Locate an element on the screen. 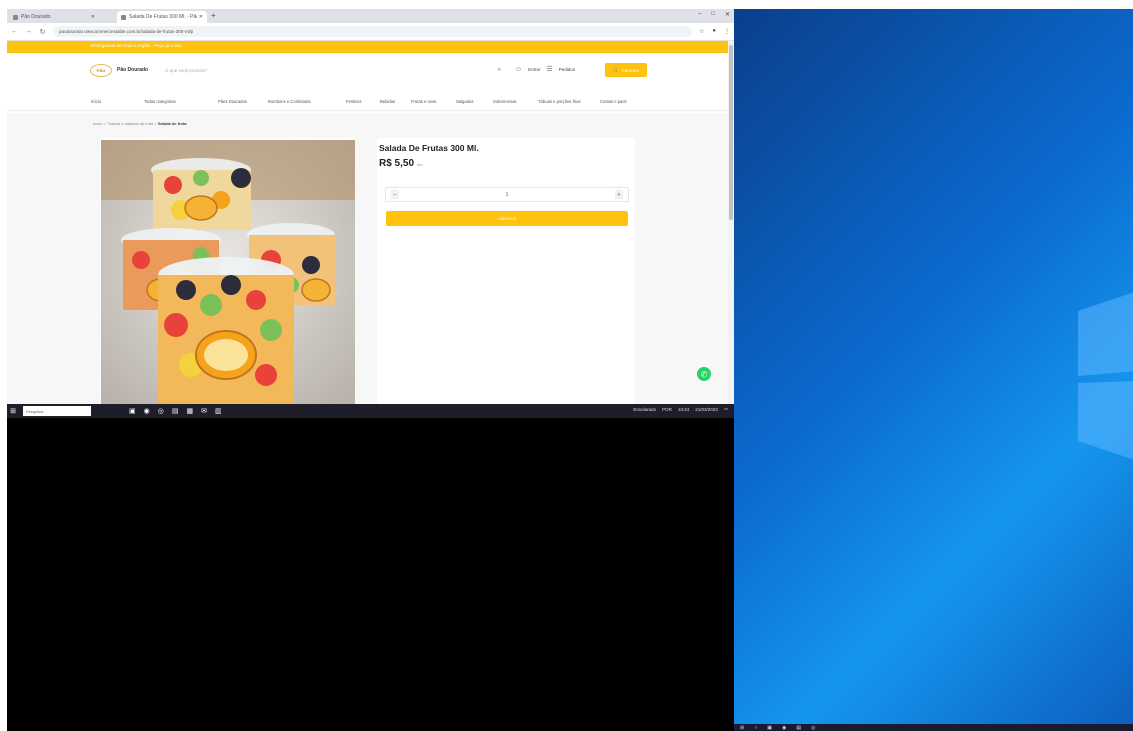 The width and height of the screenshot is (1133, 731). menu-item-cestas: Cestas e pack is located at coordinates (613, 101).